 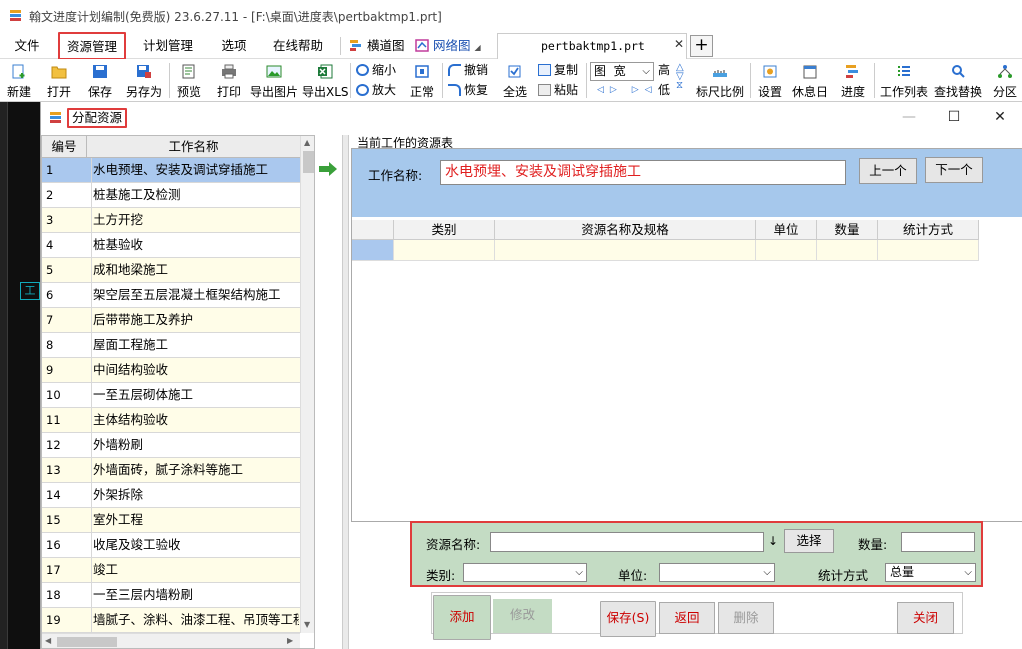 What do you see at coordinates (290, 640) in the screenshot?
I see `scroll-right-icon: ▶` at bounding box center [290, 640].